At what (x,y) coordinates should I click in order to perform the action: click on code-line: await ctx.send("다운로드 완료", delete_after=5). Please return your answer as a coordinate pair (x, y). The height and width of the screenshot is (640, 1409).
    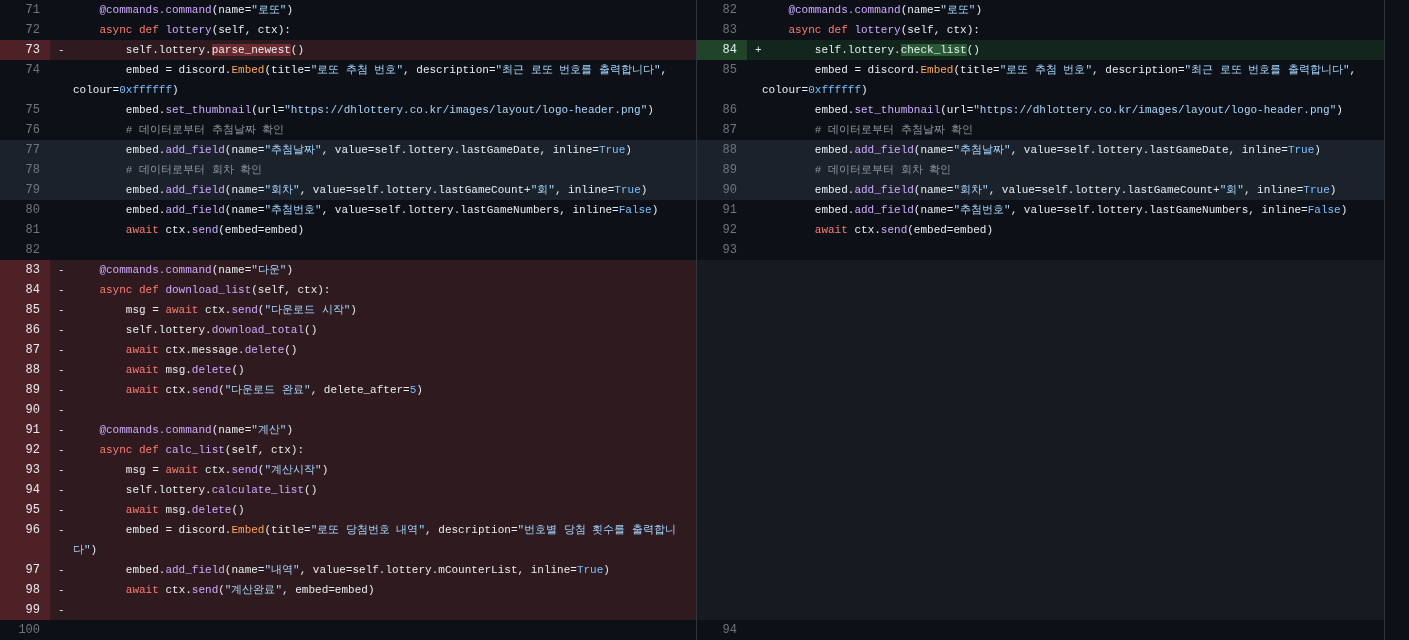
    Looking at the image, I should click on (274, 390).